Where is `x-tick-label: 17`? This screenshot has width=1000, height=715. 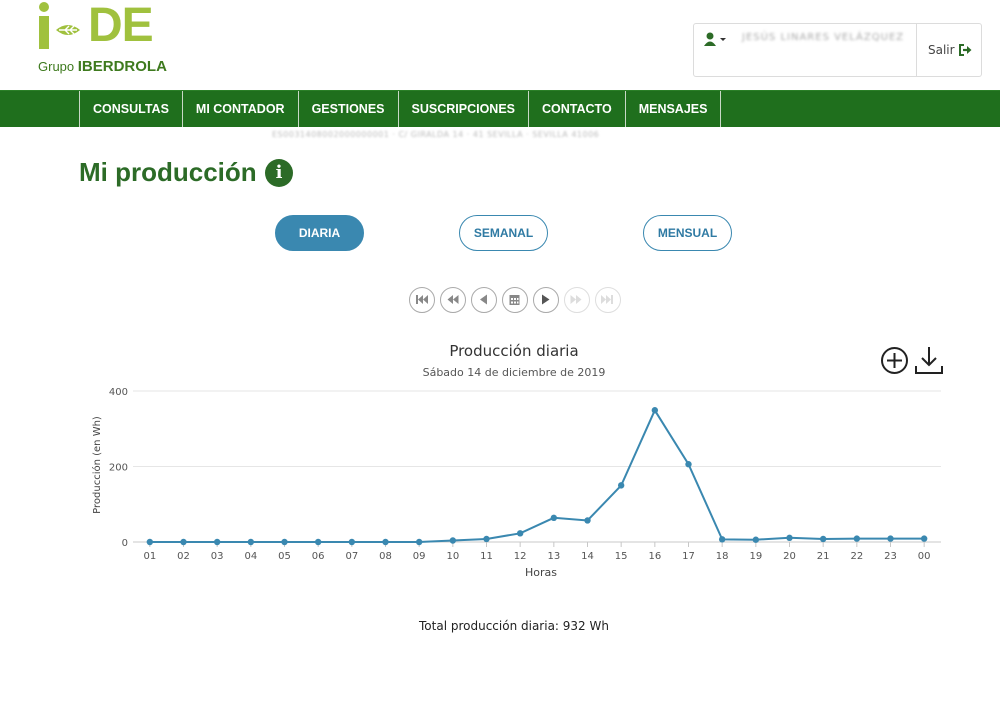 x-tick-label: 17 is located at coordinates (688, 556).